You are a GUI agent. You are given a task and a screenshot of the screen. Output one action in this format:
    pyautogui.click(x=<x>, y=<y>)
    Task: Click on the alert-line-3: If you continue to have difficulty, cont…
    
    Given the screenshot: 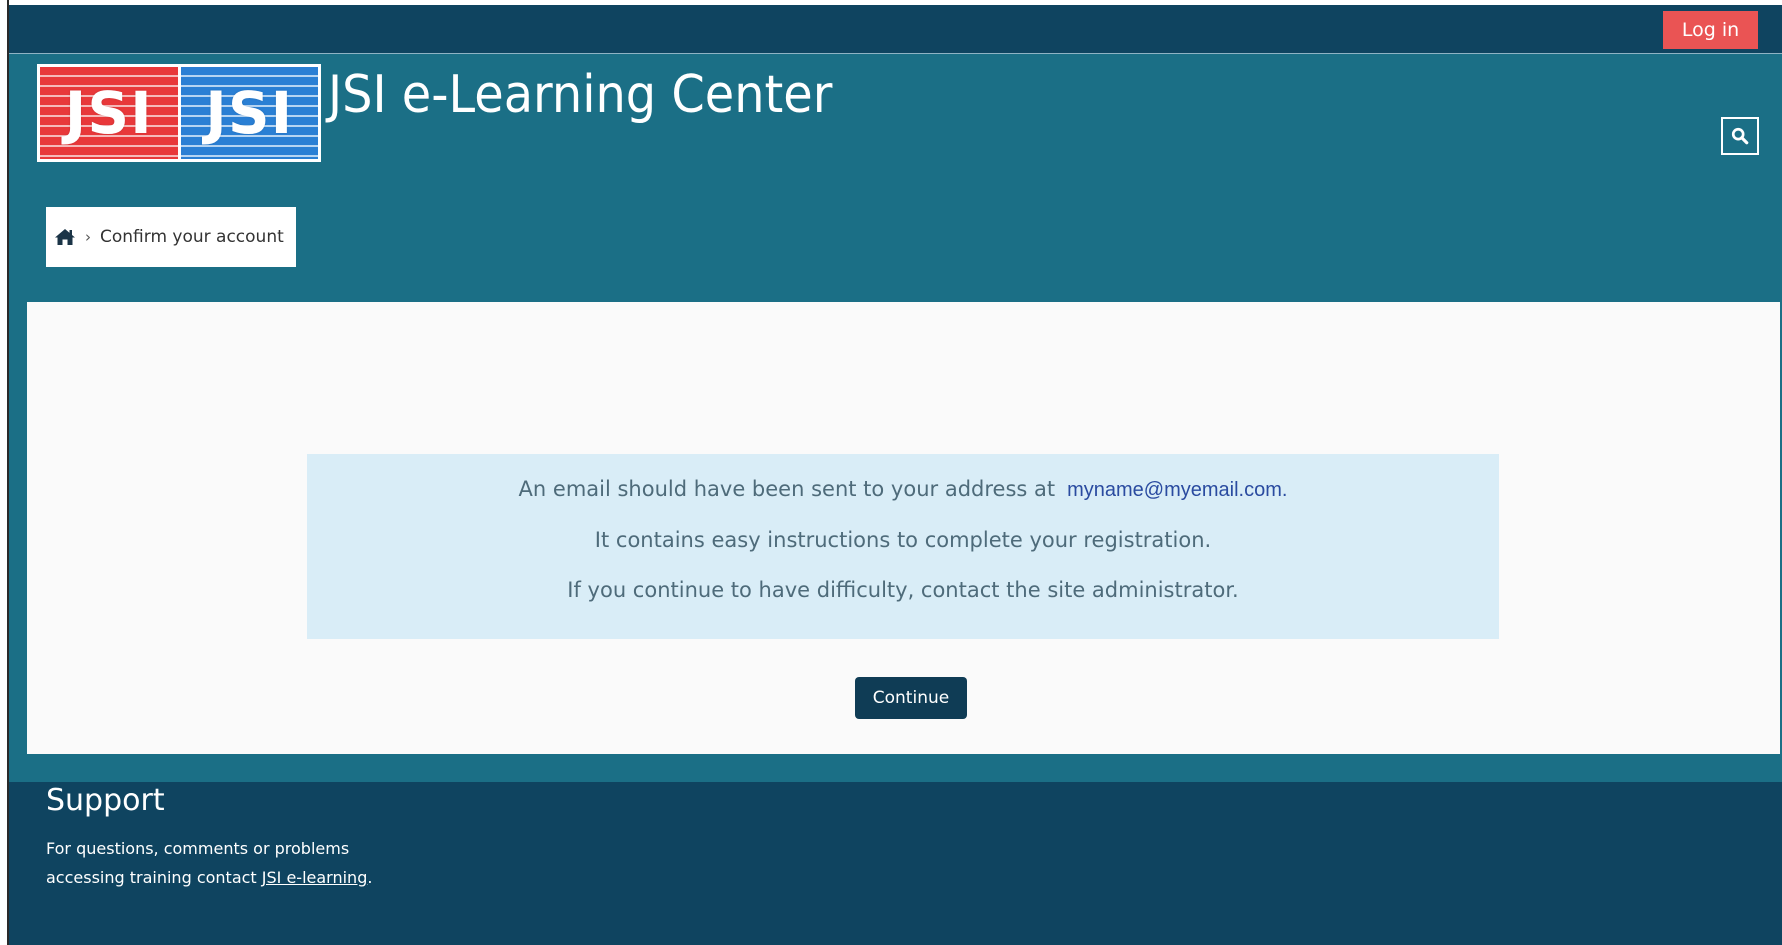 What is the action you would take?
    pyautogui.click(x=903, y=590)
    